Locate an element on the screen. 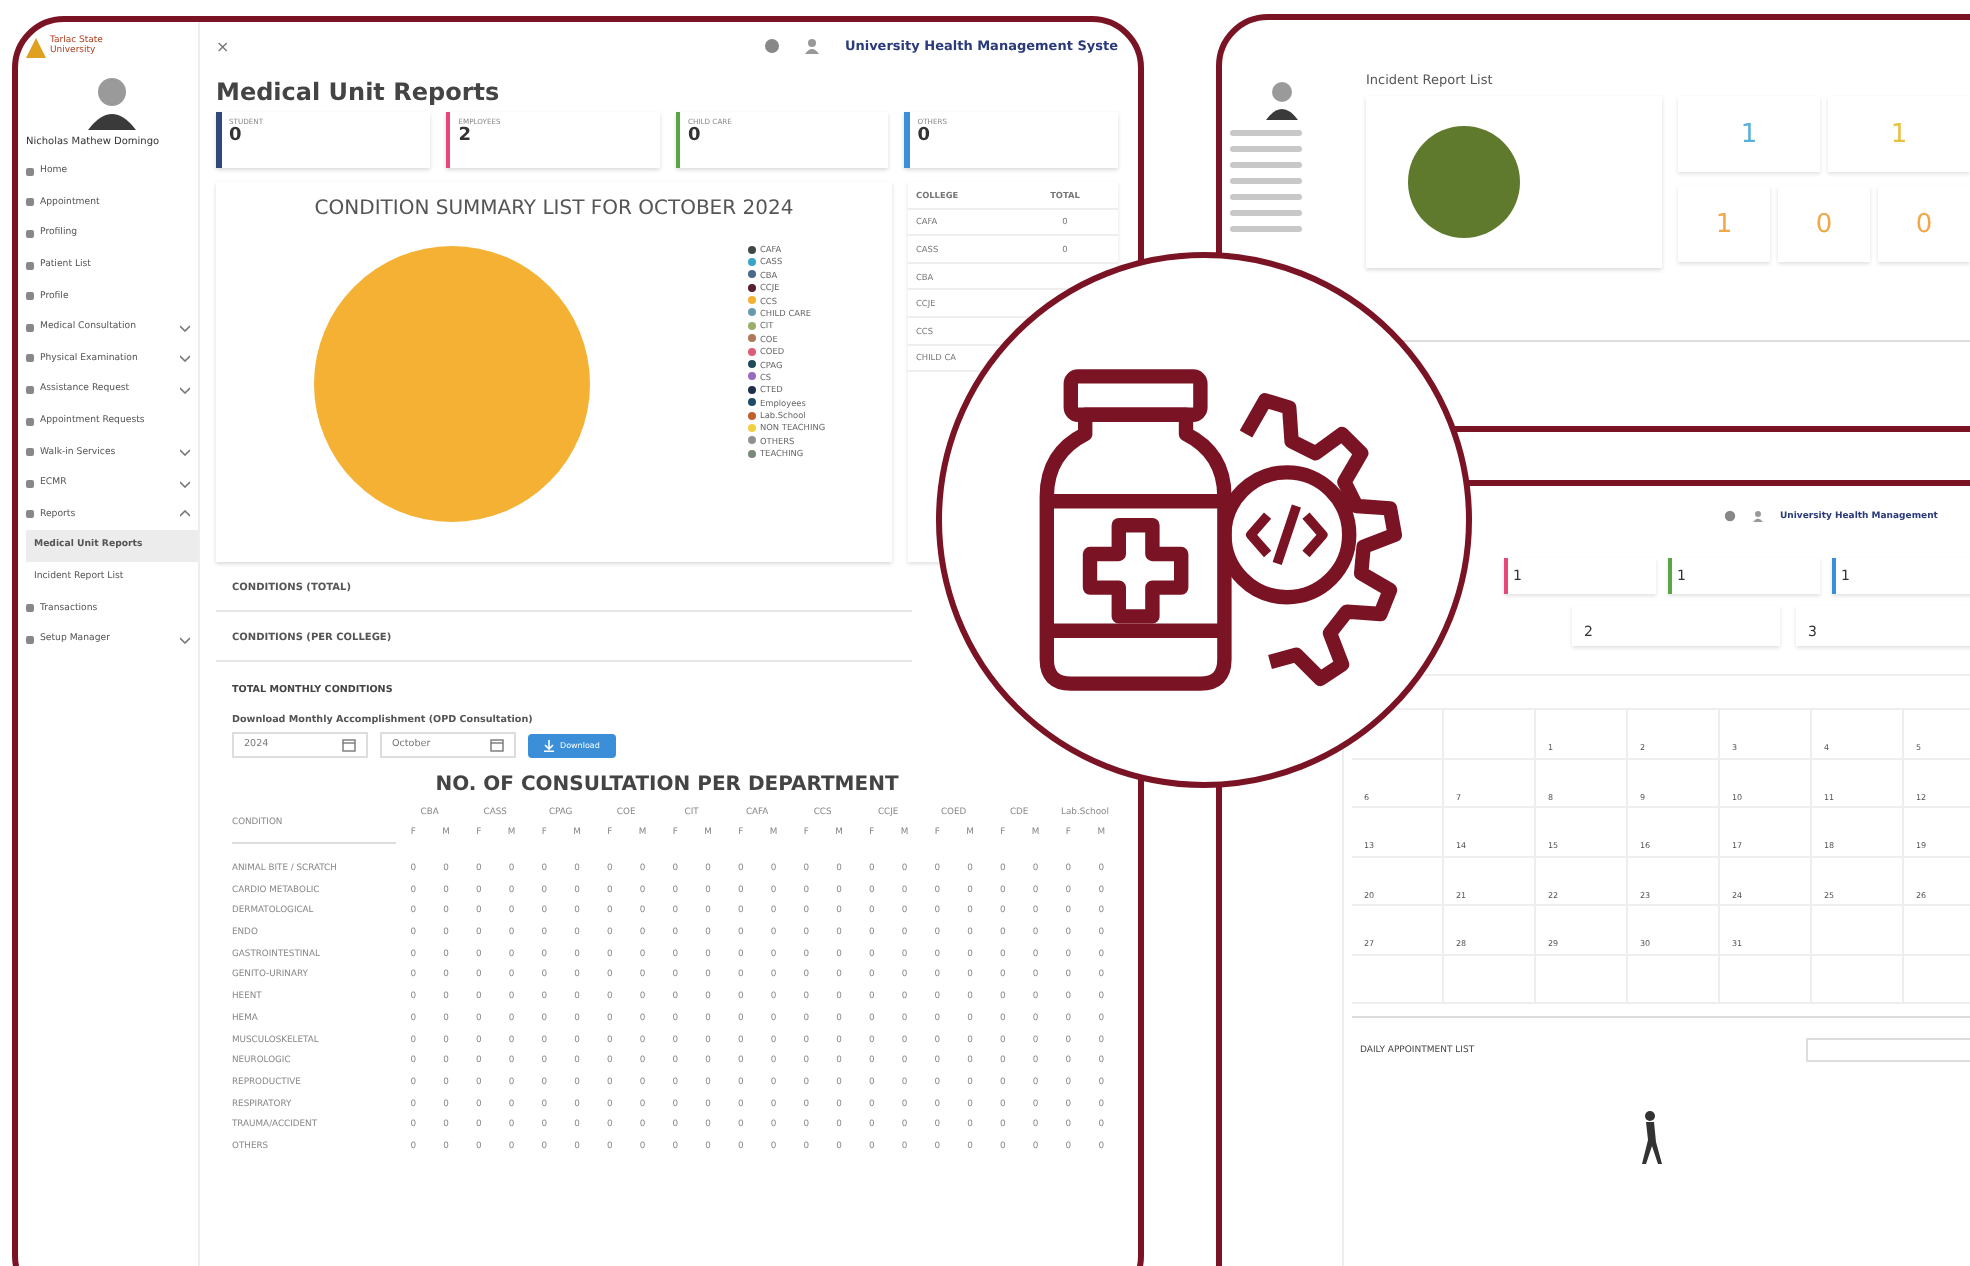 This screenshot has height=1266, width=1970. table-title: NO. OF CONSULTATION PER DEPARTMENT is located at coordinates (667, 785).